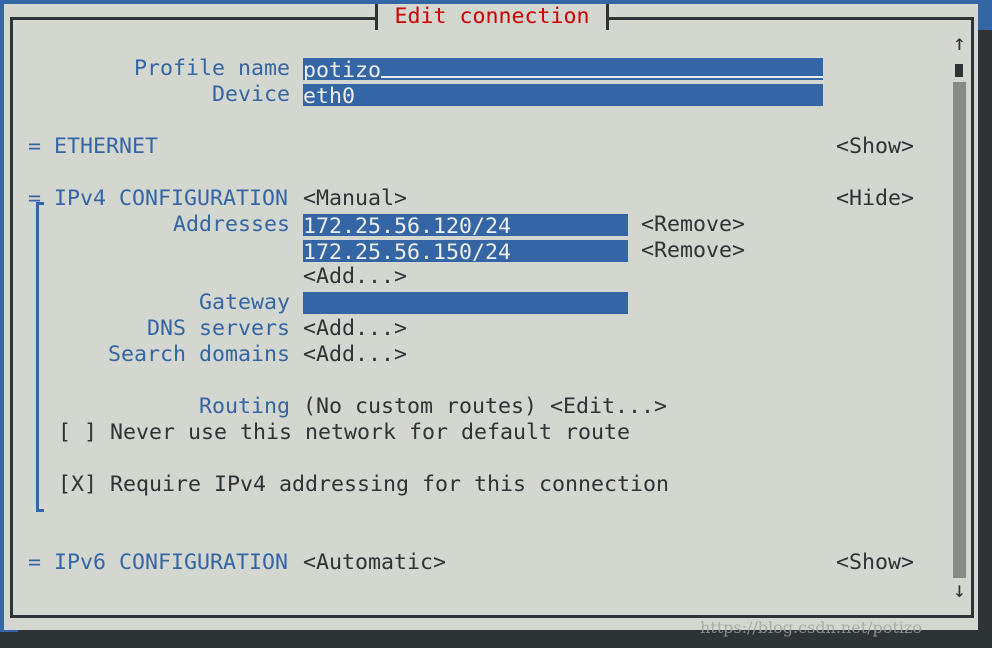 This screenshot has height=648, width=992. I want to click on scroll-down-arrow-icon: ↓, so click(959, 591).